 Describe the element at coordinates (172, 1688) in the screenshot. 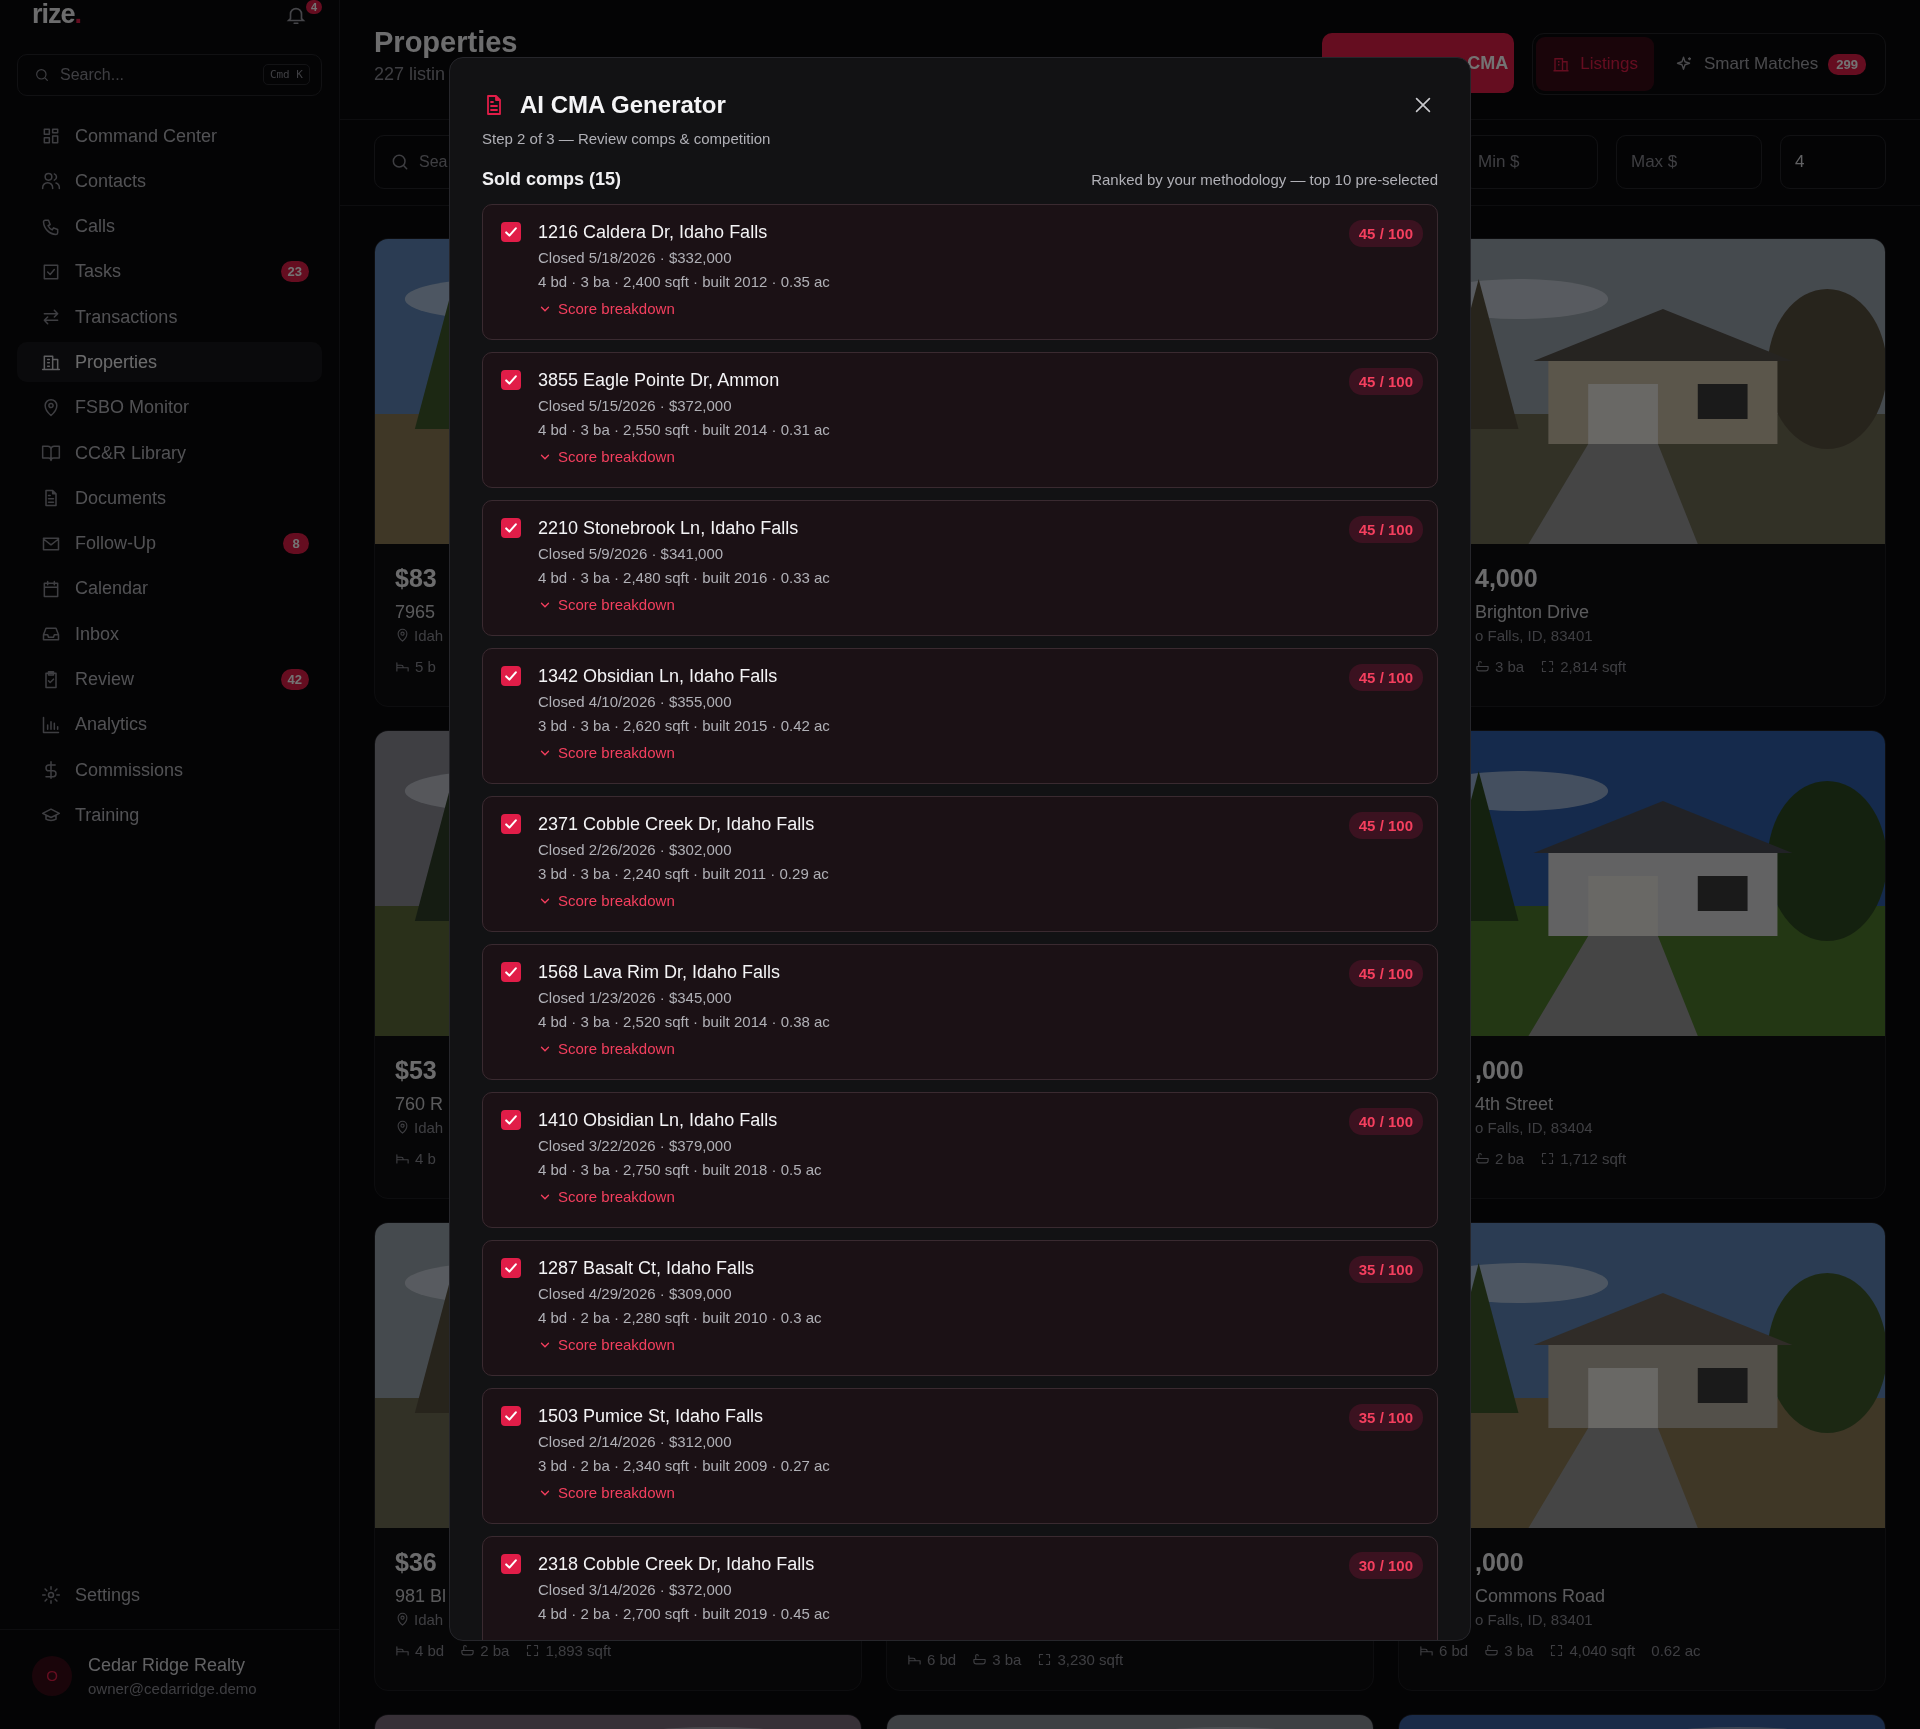

I see `account-email: owner@cedarridge.demo` at that location.